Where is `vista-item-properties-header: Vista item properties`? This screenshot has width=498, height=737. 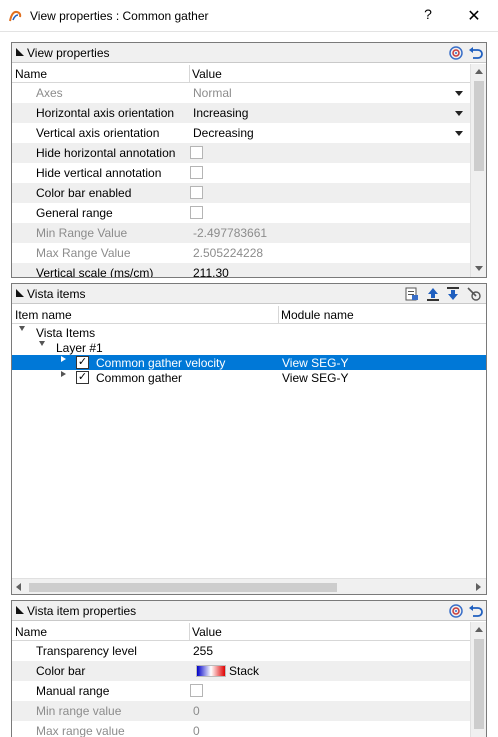
vista-item-properties-header: Vista item properties is located at coordinates (249, 611).